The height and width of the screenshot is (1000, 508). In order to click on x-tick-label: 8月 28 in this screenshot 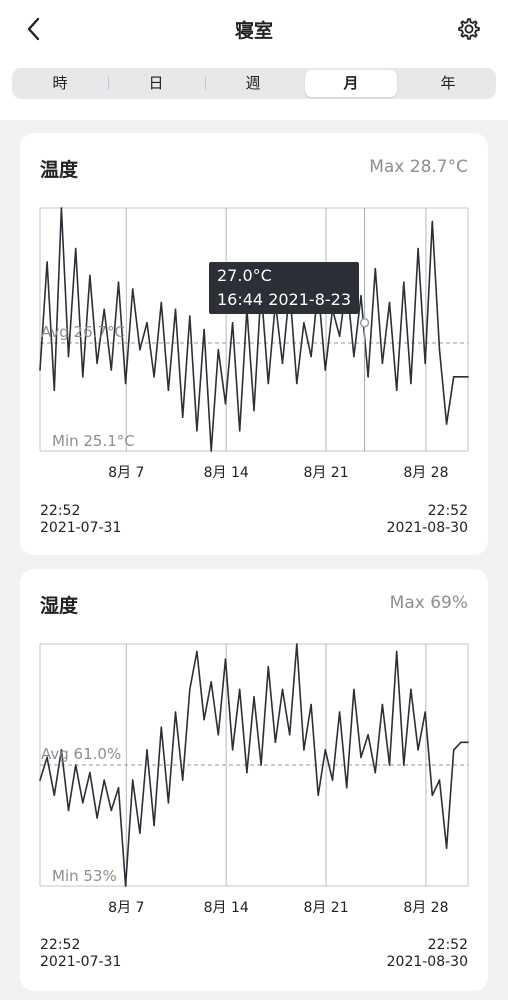, I will do `click(425, 908)`.